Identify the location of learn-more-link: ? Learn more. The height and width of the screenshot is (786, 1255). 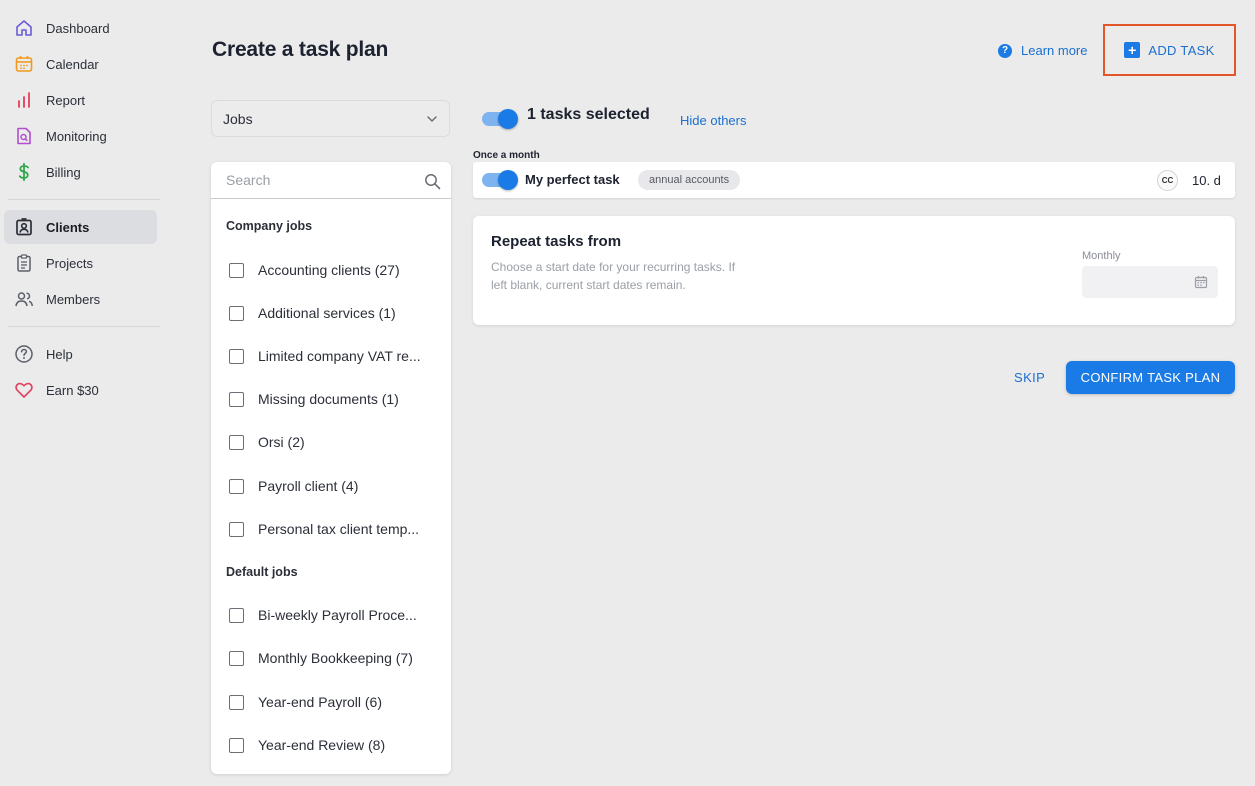
(1042, 50).